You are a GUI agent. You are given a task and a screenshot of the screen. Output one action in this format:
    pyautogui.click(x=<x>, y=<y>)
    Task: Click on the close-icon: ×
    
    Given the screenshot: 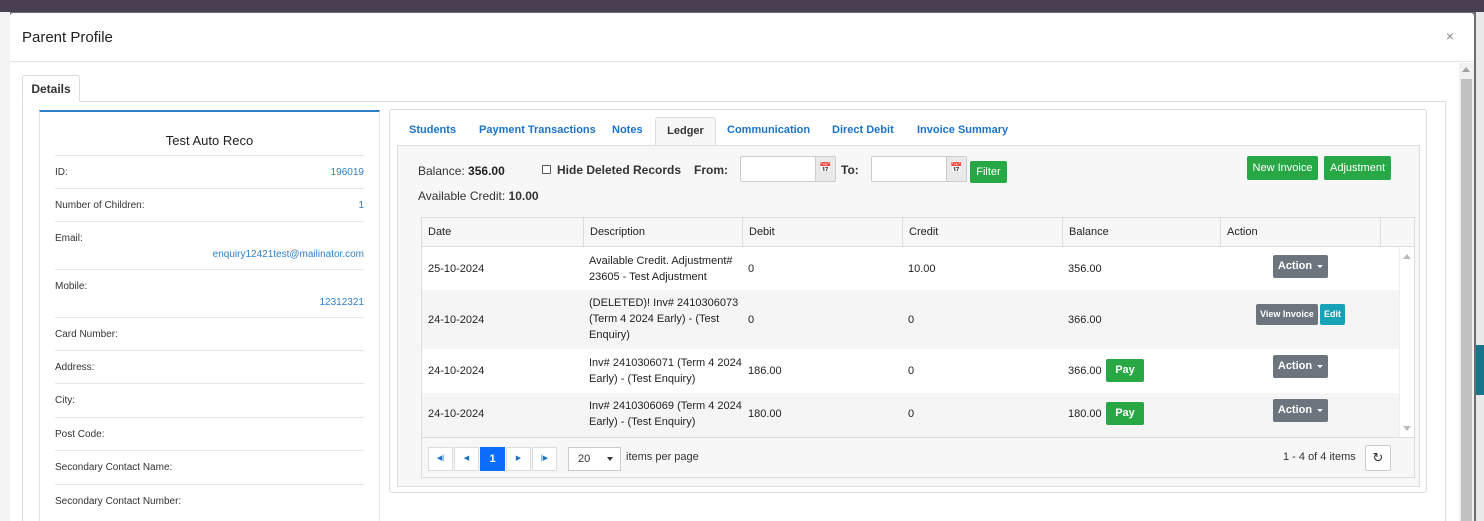 What is the action you would take?
    pyautogui.click(x=1450, y=36)
    